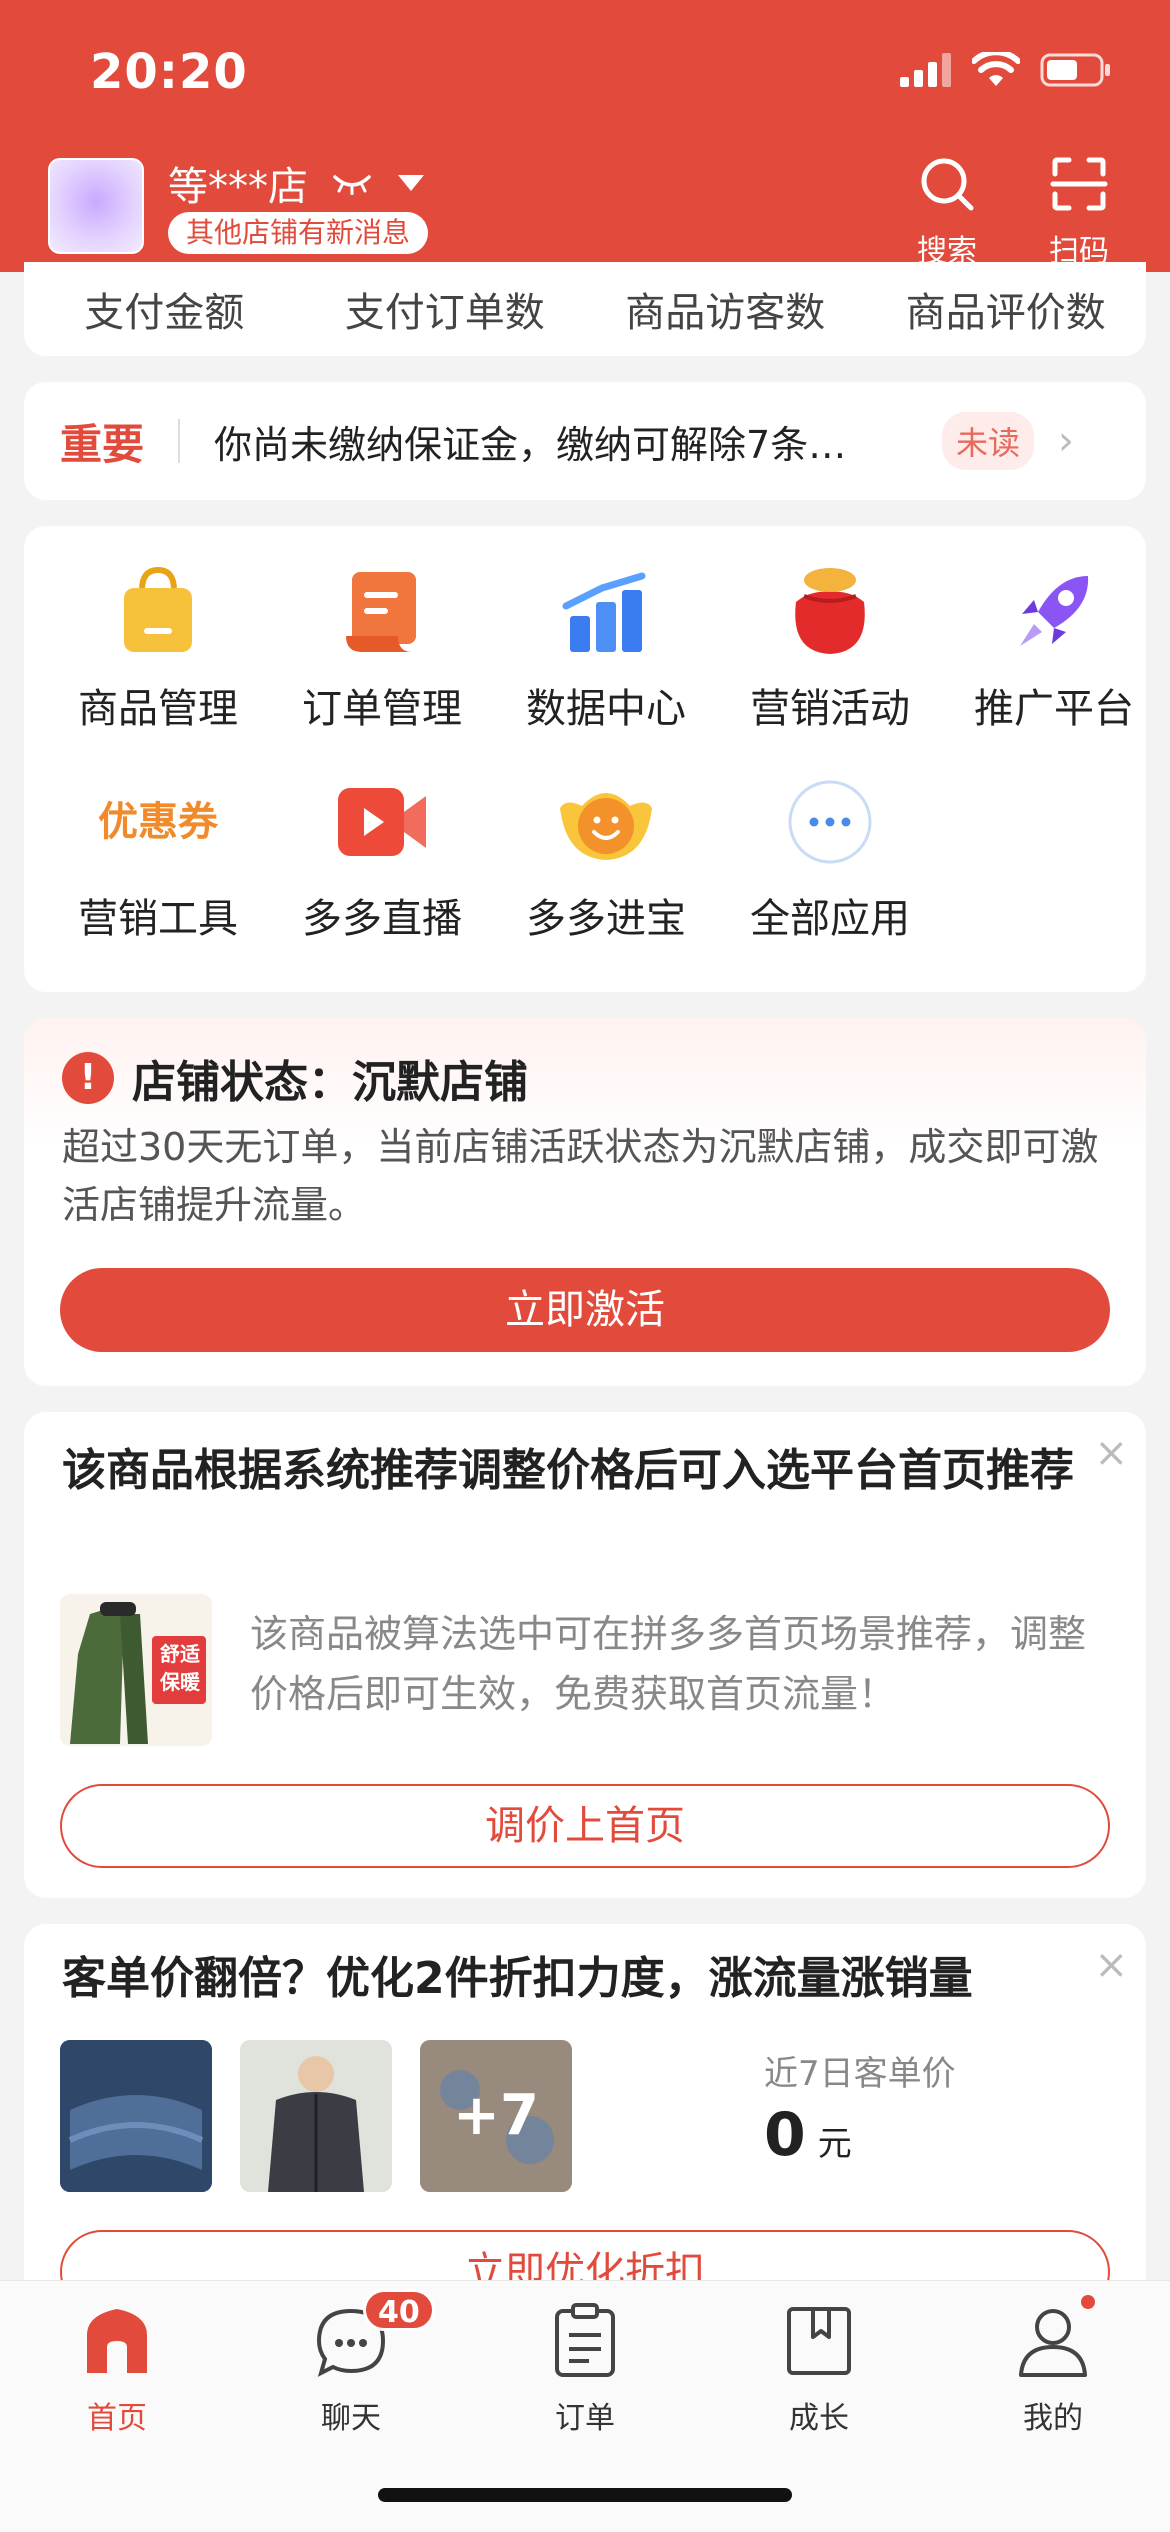 The image size is (1170, 2532). I want to click on scan-icon, so click(1079, 184).